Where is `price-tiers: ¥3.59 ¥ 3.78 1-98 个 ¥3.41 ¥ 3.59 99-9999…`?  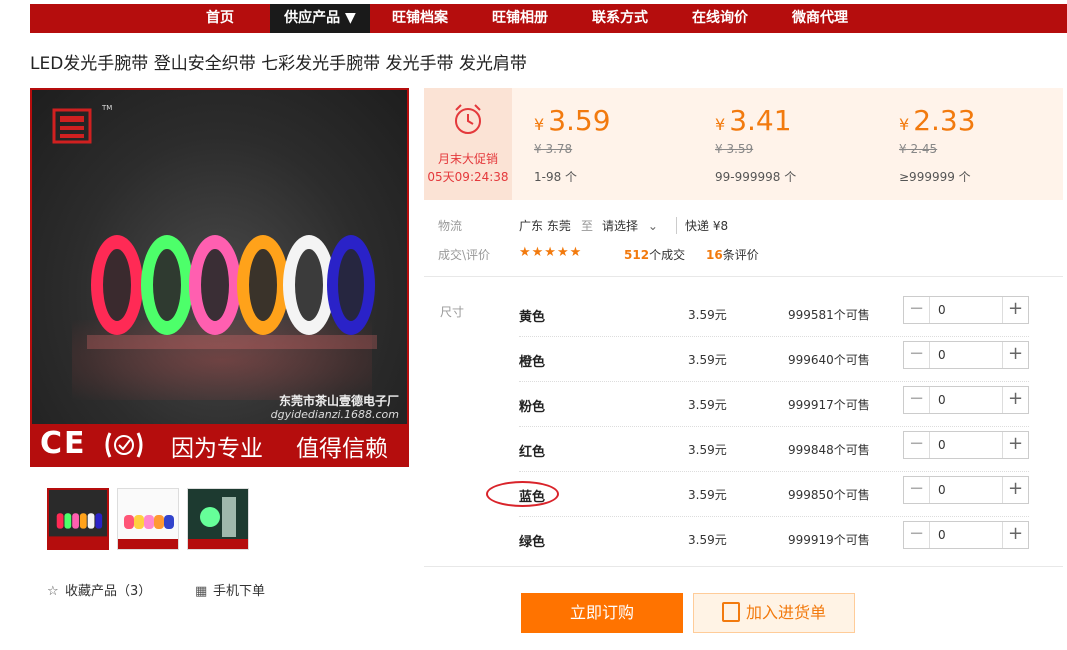
price-tiers: ¥3.59 ¥ 3.78 1-98 个 ¥3.41 ¥ 3.59 99-9999… is located at coordinates (787, 144).